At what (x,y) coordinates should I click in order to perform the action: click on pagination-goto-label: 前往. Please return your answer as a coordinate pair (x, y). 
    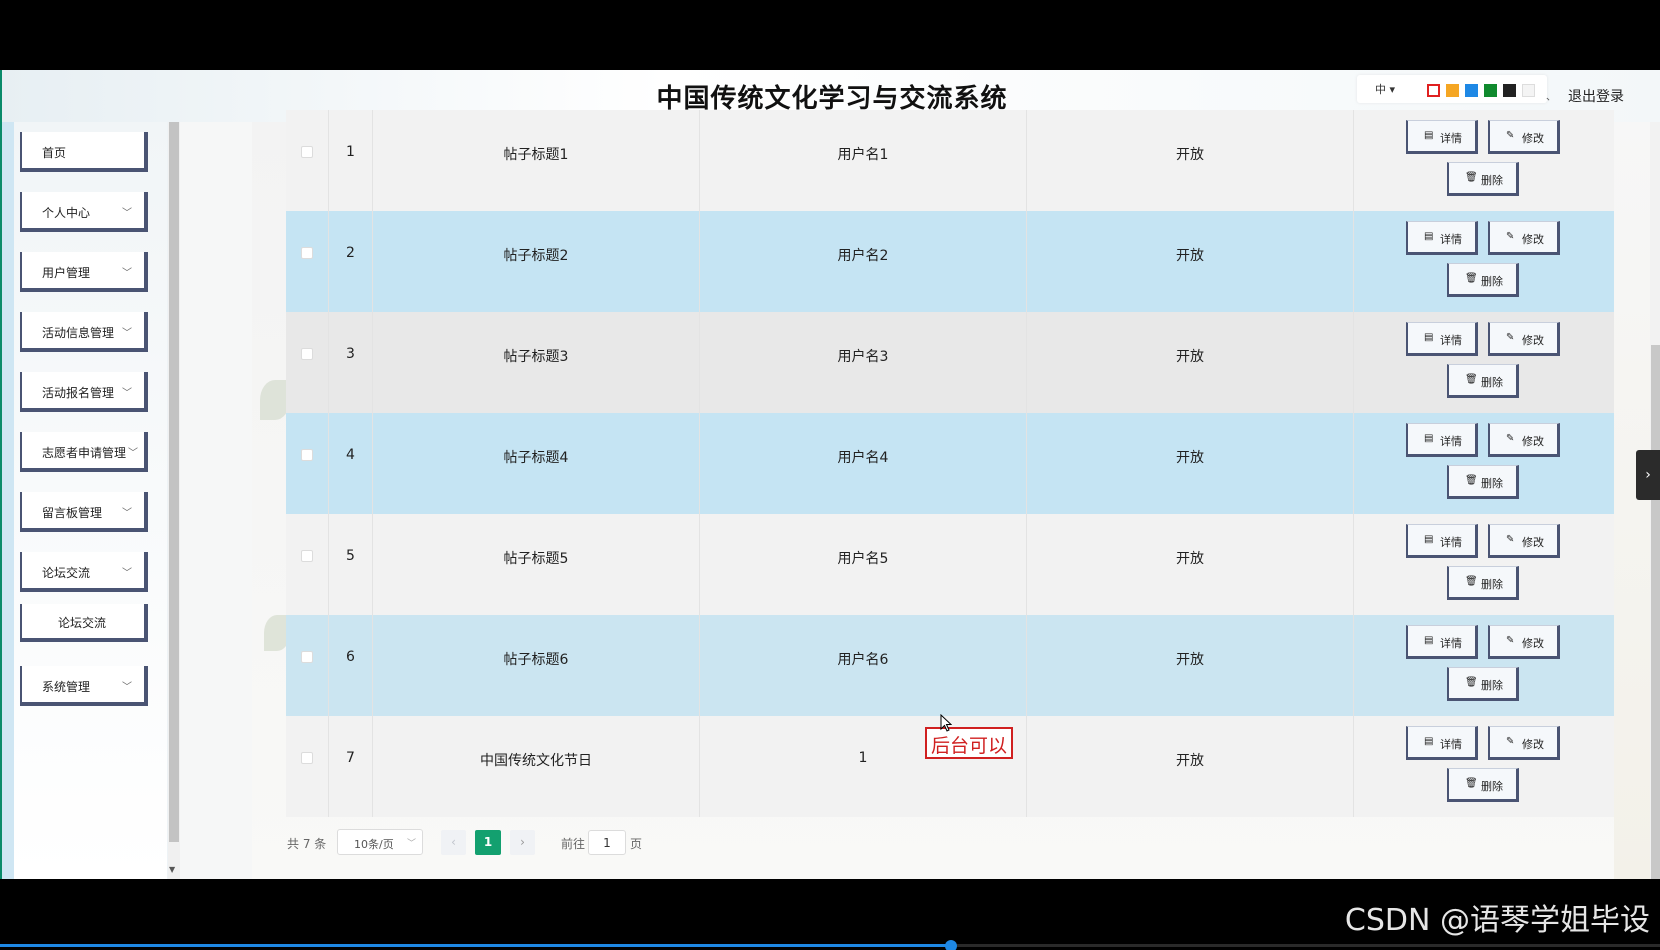
    Looking at the image, I should click on (573, 844).